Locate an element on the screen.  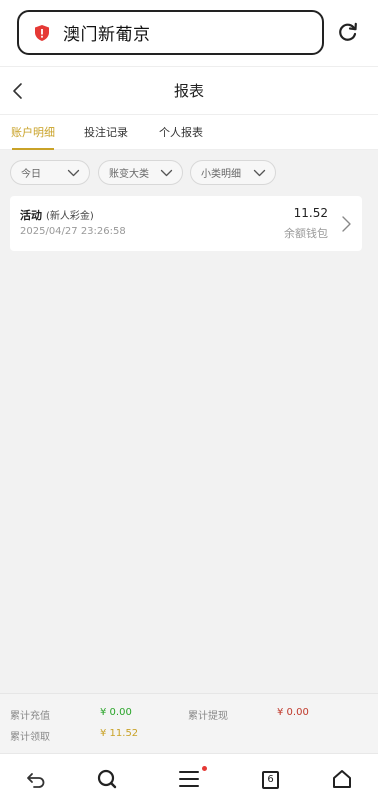
search-icon is located at coordinates (107, 779).